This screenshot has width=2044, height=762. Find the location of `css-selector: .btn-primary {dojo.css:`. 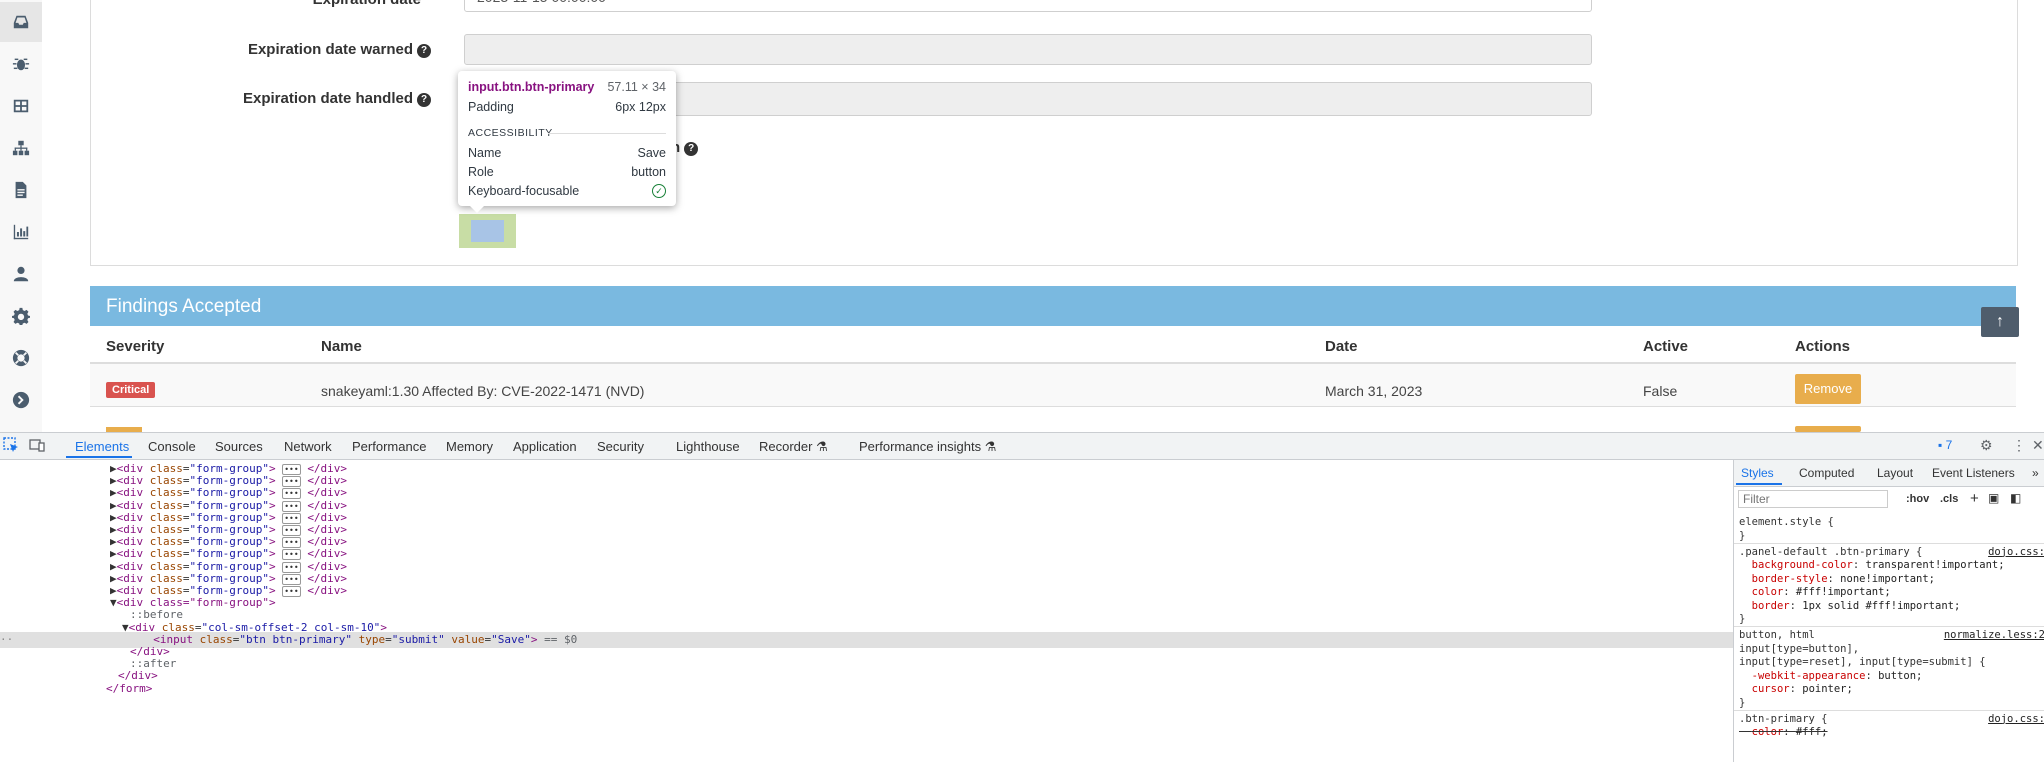

css-selector: .btn-primary {dojo.css: is located at coordinates (1891, 719).